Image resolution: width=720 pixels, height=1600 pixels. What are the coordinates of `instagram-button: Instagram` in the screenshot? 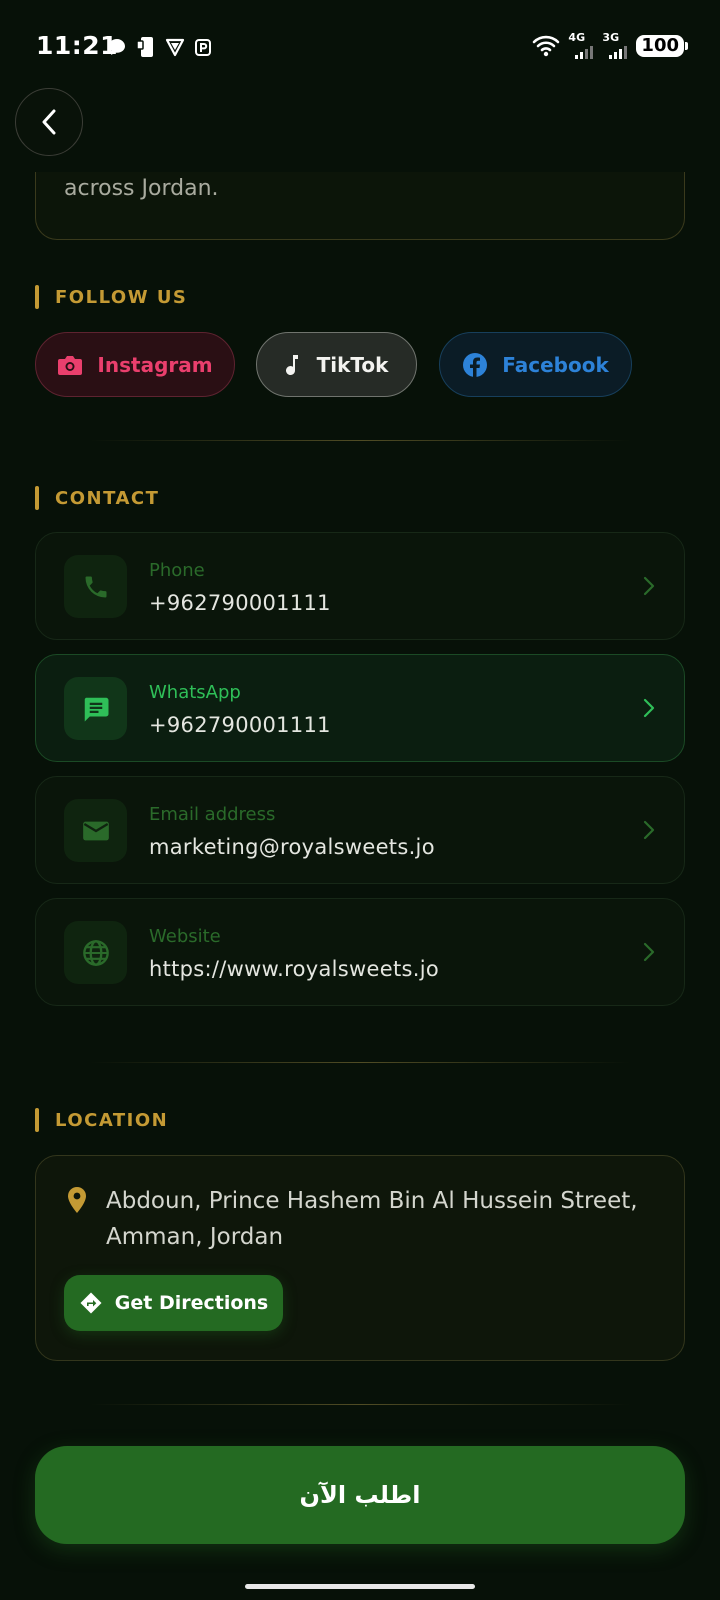 It's located at (135, 364).